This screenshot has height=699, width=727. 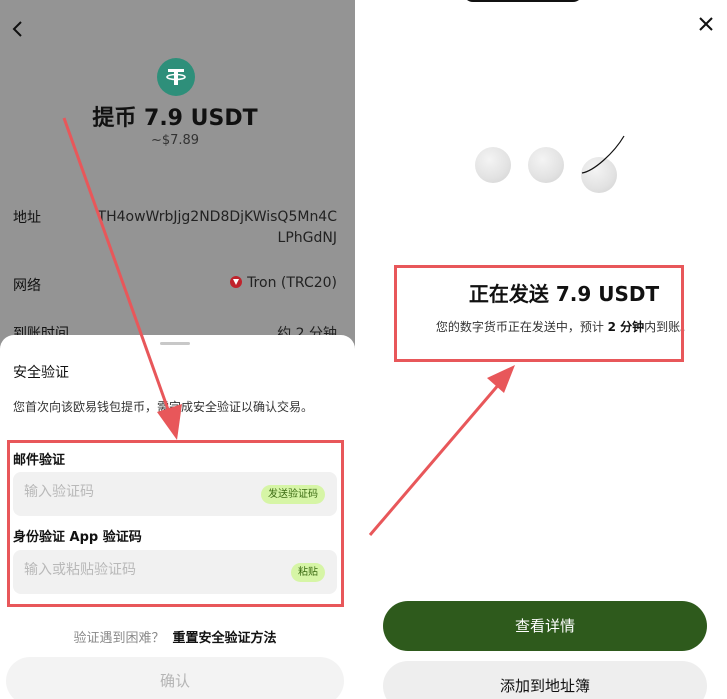 What do you see at coordinates (603, 154) in the screenshot?
I see `loading-sweep-line` at bounding box center [603, 154].